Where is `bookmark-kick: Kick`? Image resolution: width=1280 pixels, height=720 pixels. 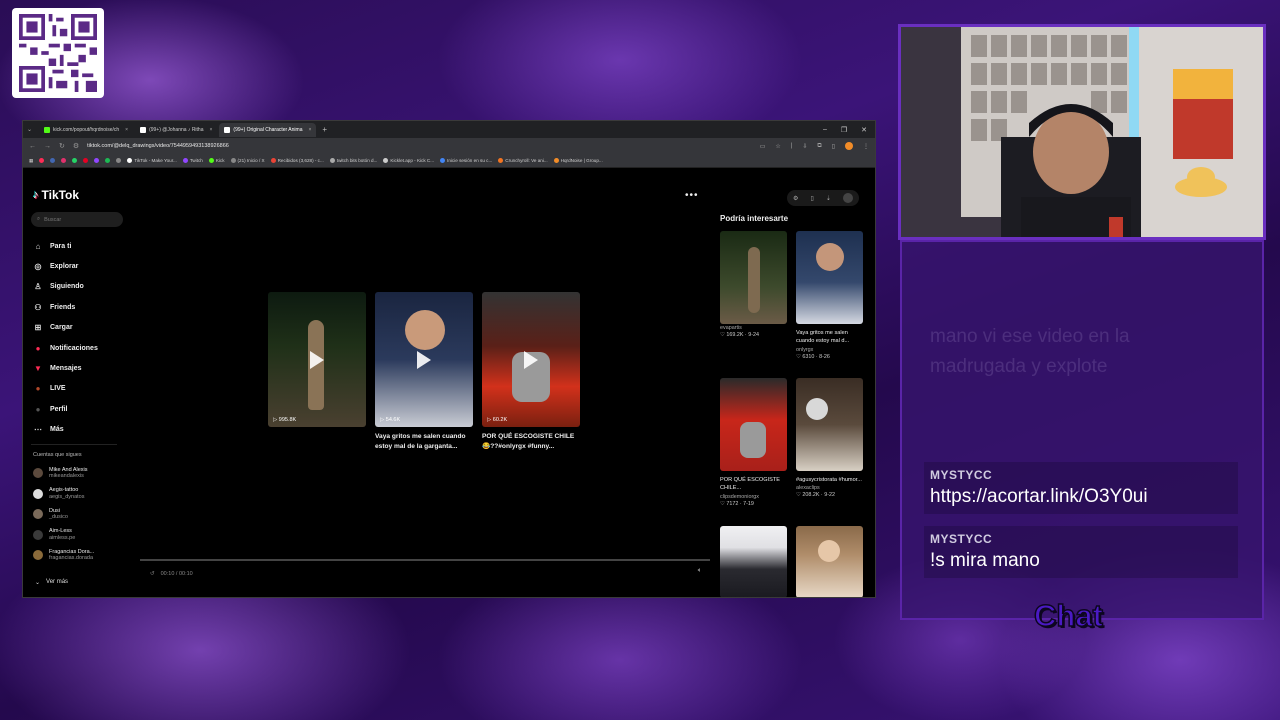
bookmark-kick: Kick is located at coordinates (216, 160).